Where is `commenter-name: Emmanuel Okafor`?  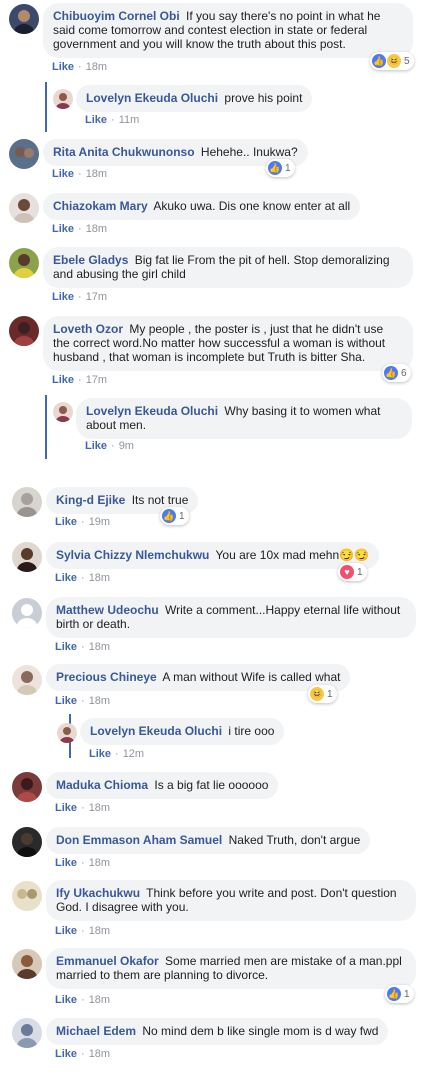
commenter-name: Emmanuel Okafor is located at coordinates (107, 961).